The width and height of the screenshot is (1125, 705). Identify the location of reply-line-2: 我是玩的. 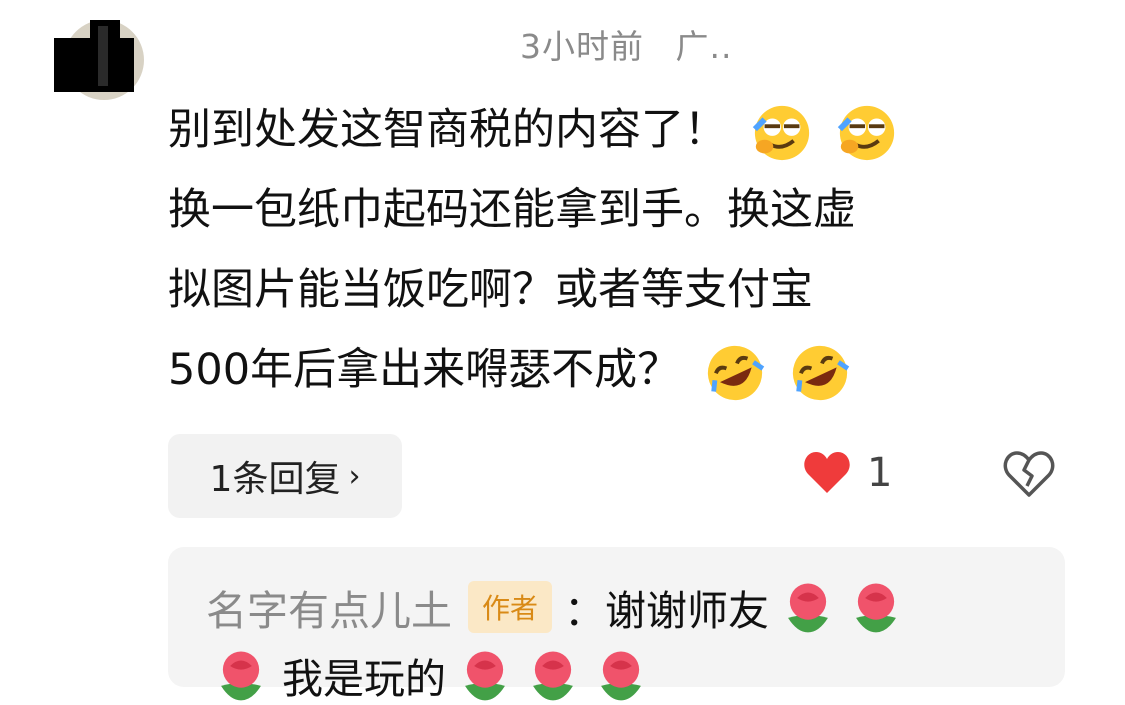
(431, 675).